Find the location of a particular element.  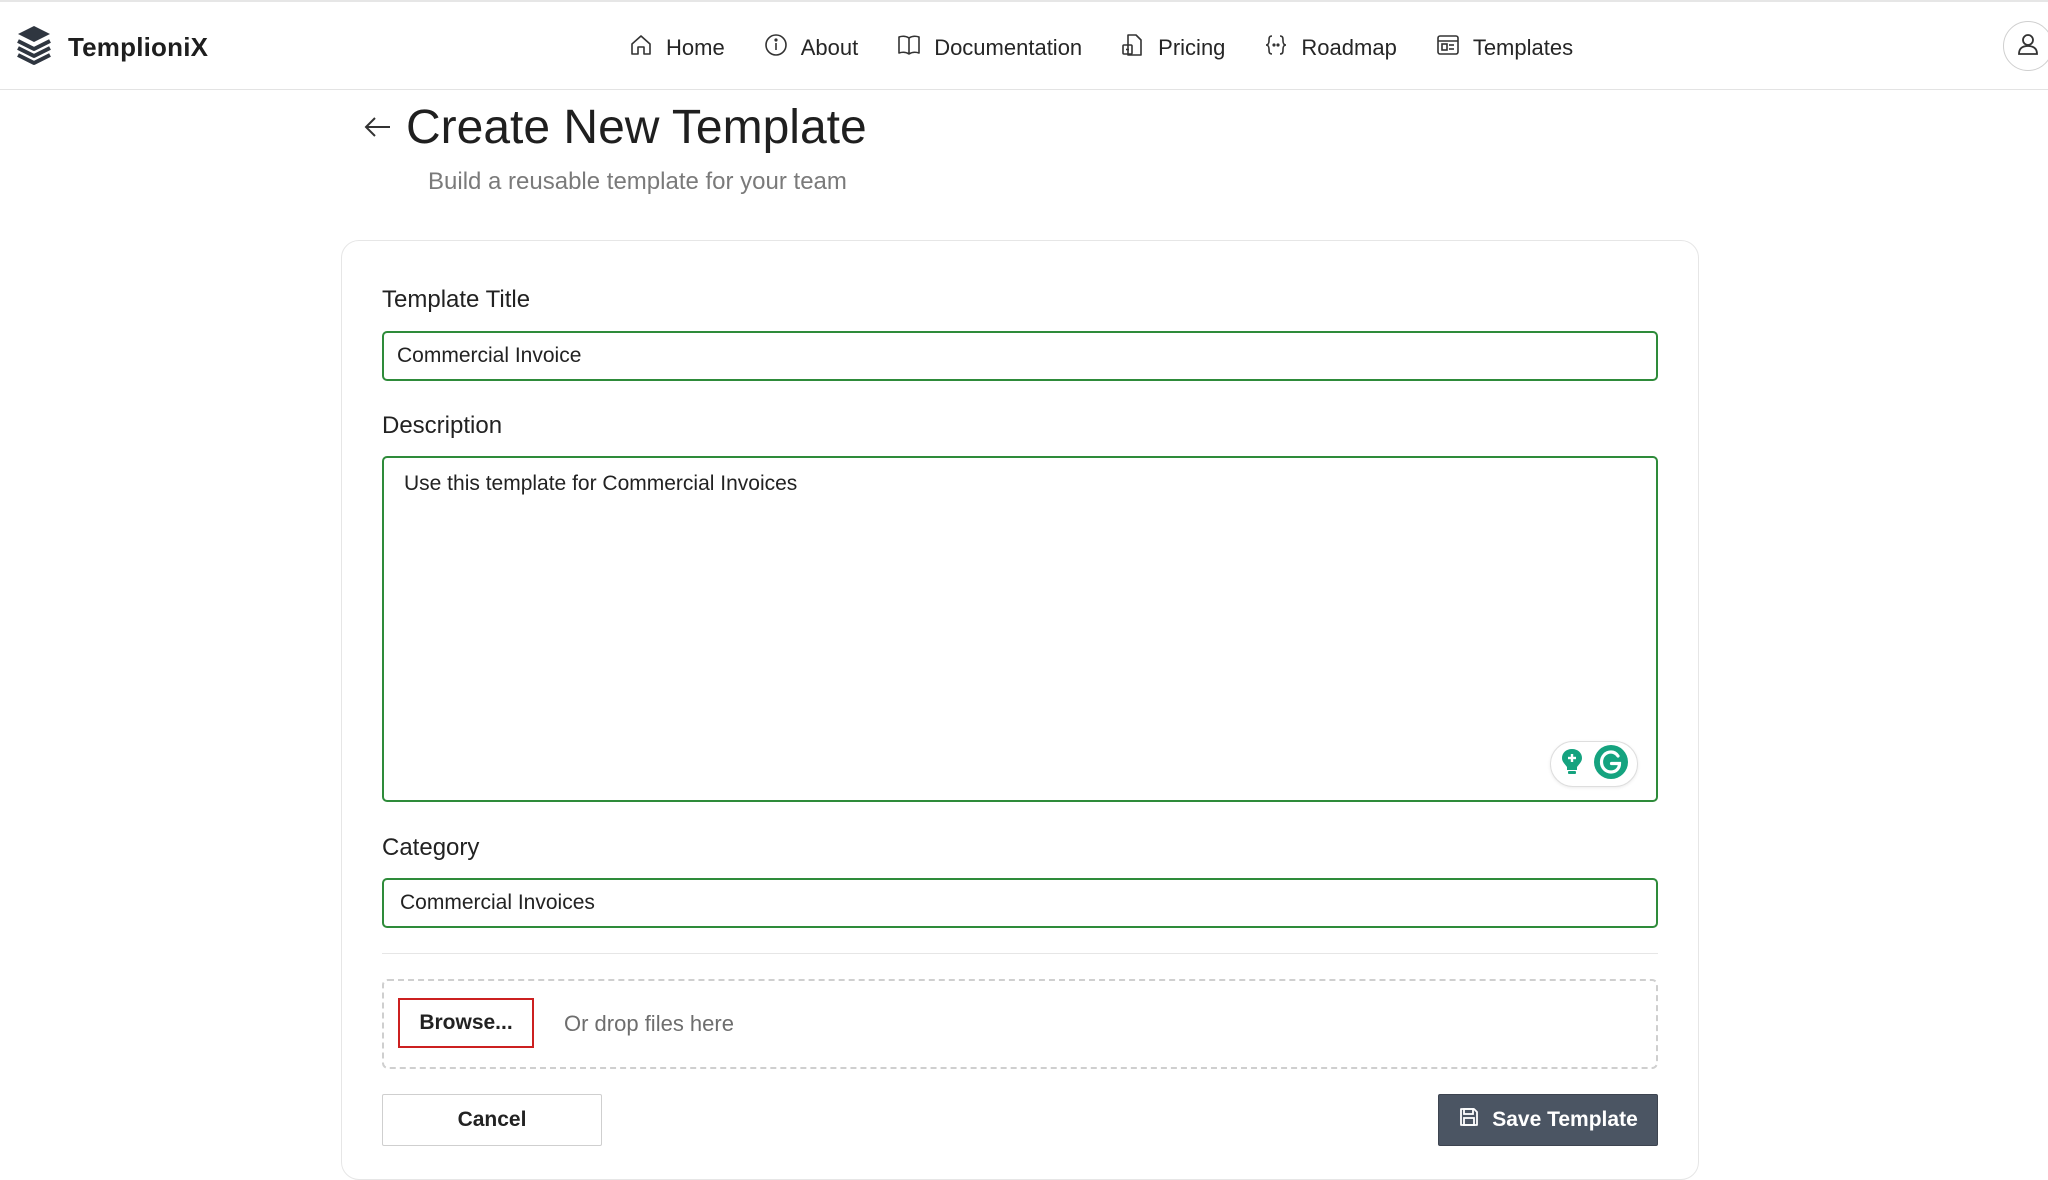

description-label: Description is located at coordinates (442, 425).